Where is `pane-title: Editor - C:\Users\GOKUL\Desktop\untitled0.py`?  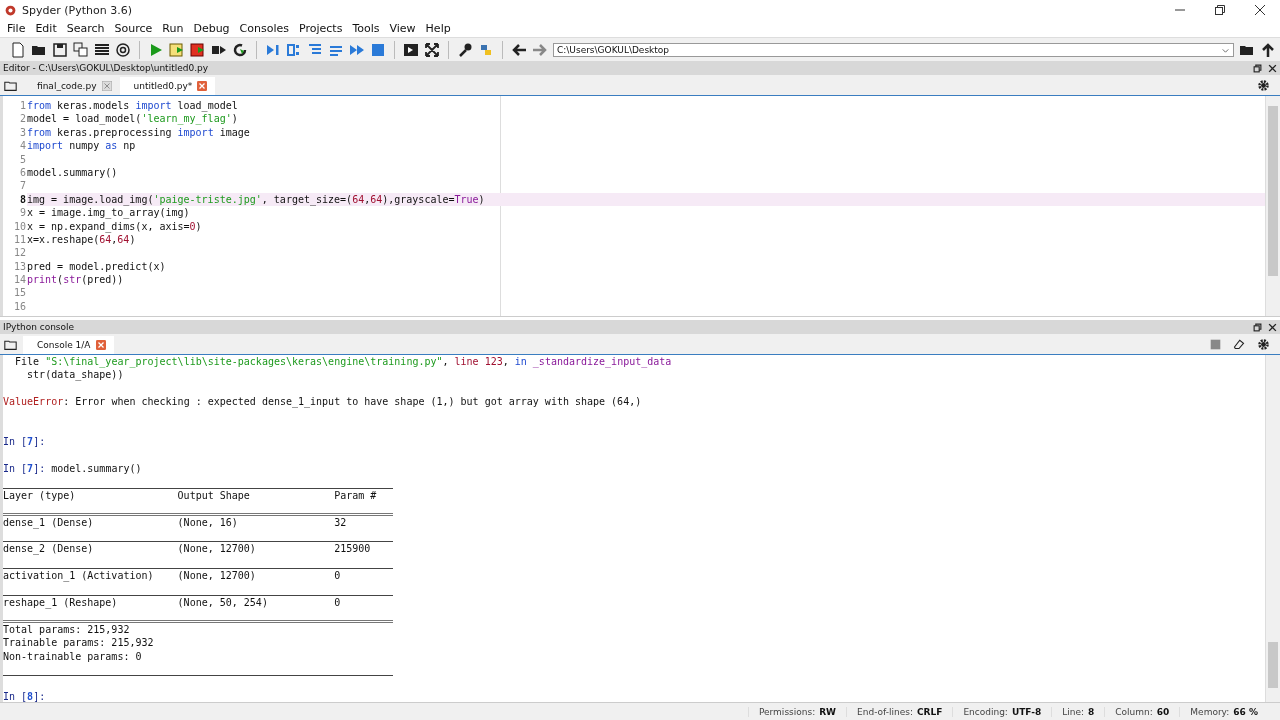
pane-title: Editor - C:\Users\GOKUL\Desktop\untitled0.py is located at coordinates (106, 68).